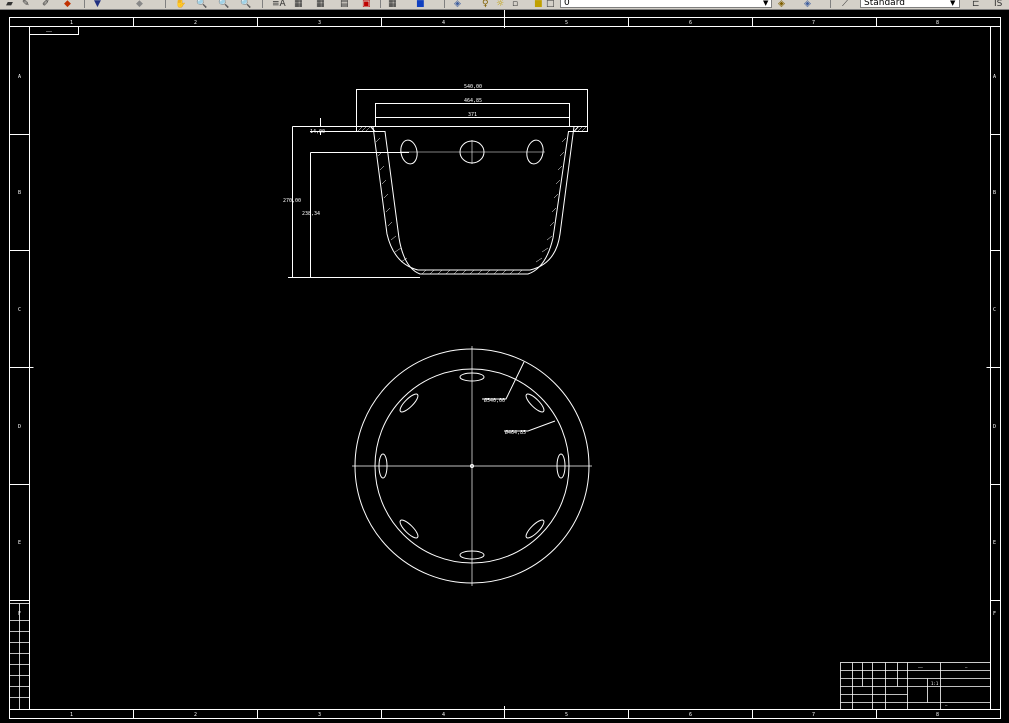  Describe the element at coordinates (245, 4) in the screenshot. I see `zoom-prev-icon: 🔍` at that location.